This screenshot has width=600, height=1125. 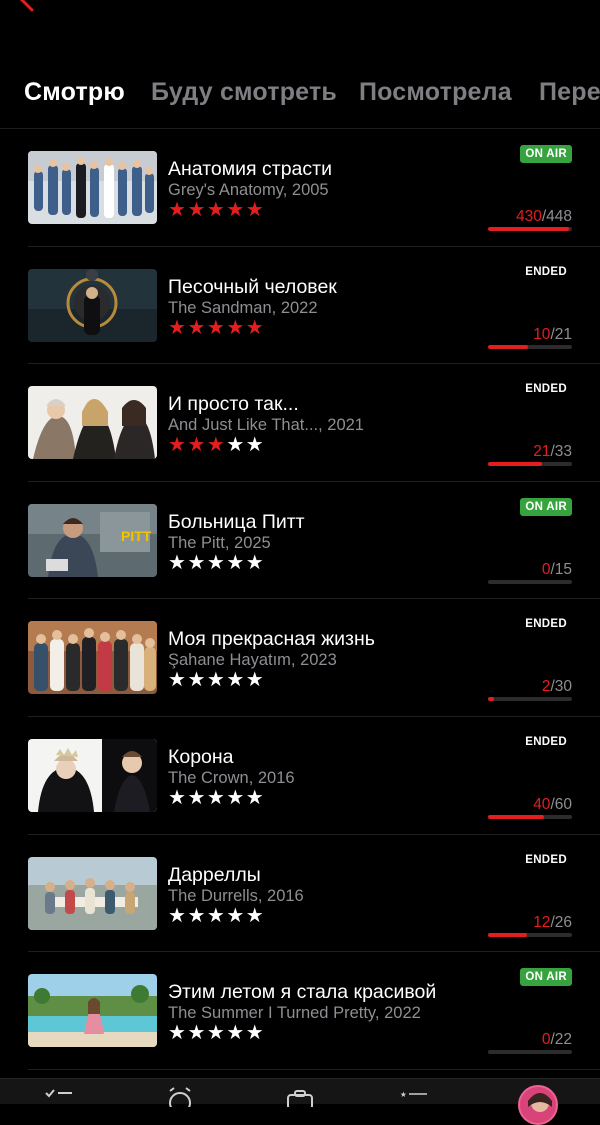 What do you see at coordinates (180, 1097) in the screenshot?
I see `alarm-clock-icon` at bounding box center [180, 1097].